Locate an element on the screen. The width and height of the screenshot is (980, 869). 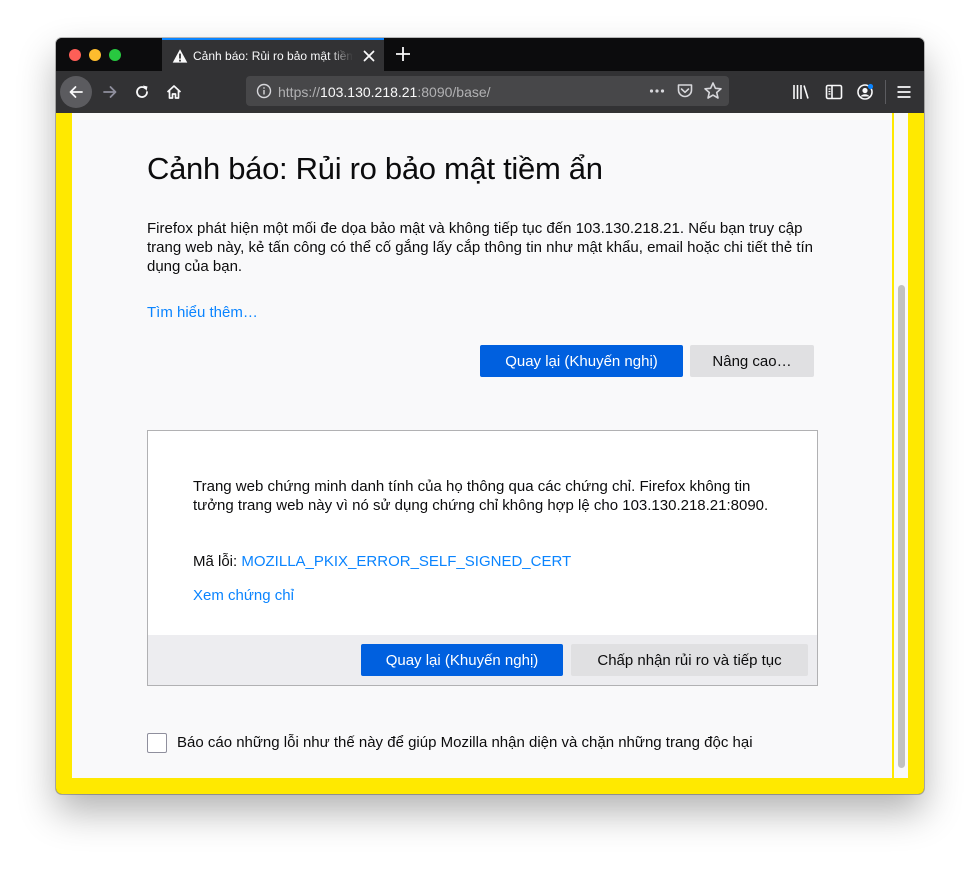
forward-button is located at coordinates (110, 92).